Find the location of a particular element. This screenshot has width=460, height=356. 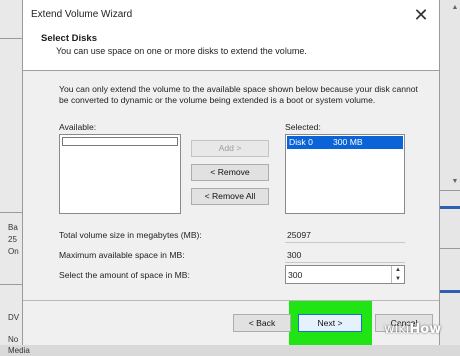

watermark-prefix: wiki is located at coordinates (397, 329).